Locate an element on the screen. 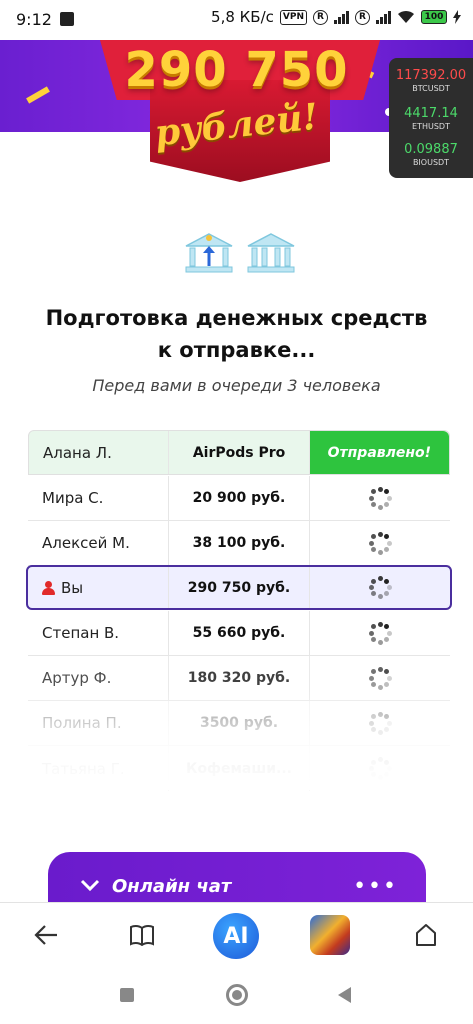 The height and width of the screenshot is (1024, 473). table-row: Полина П. 3500 руб. is located at coordinates (239, 723).